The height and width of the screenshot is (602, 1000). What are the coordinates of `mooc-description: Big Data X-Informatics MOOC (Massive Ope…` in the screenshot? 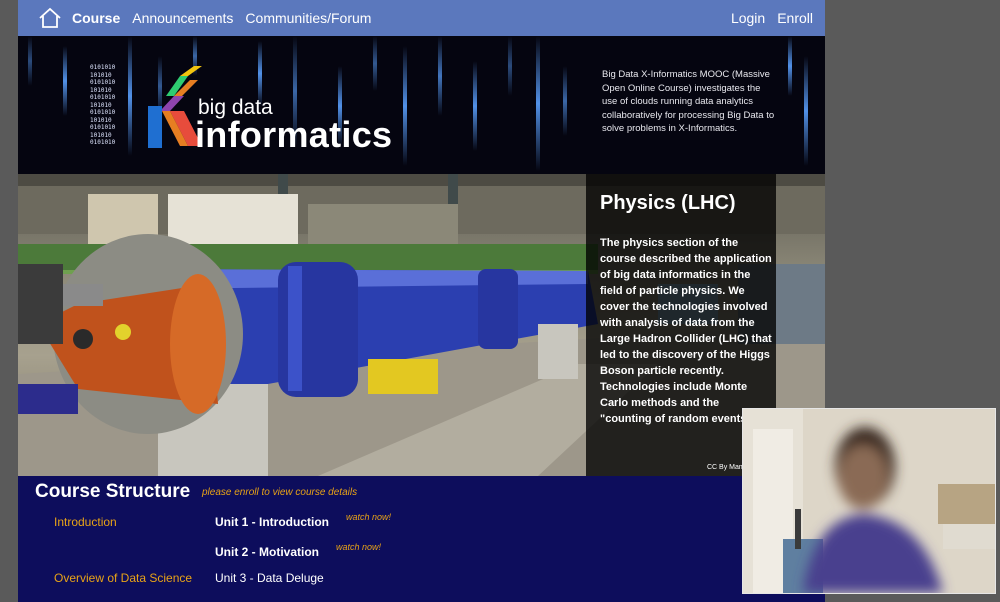 It's located at (688, 101).